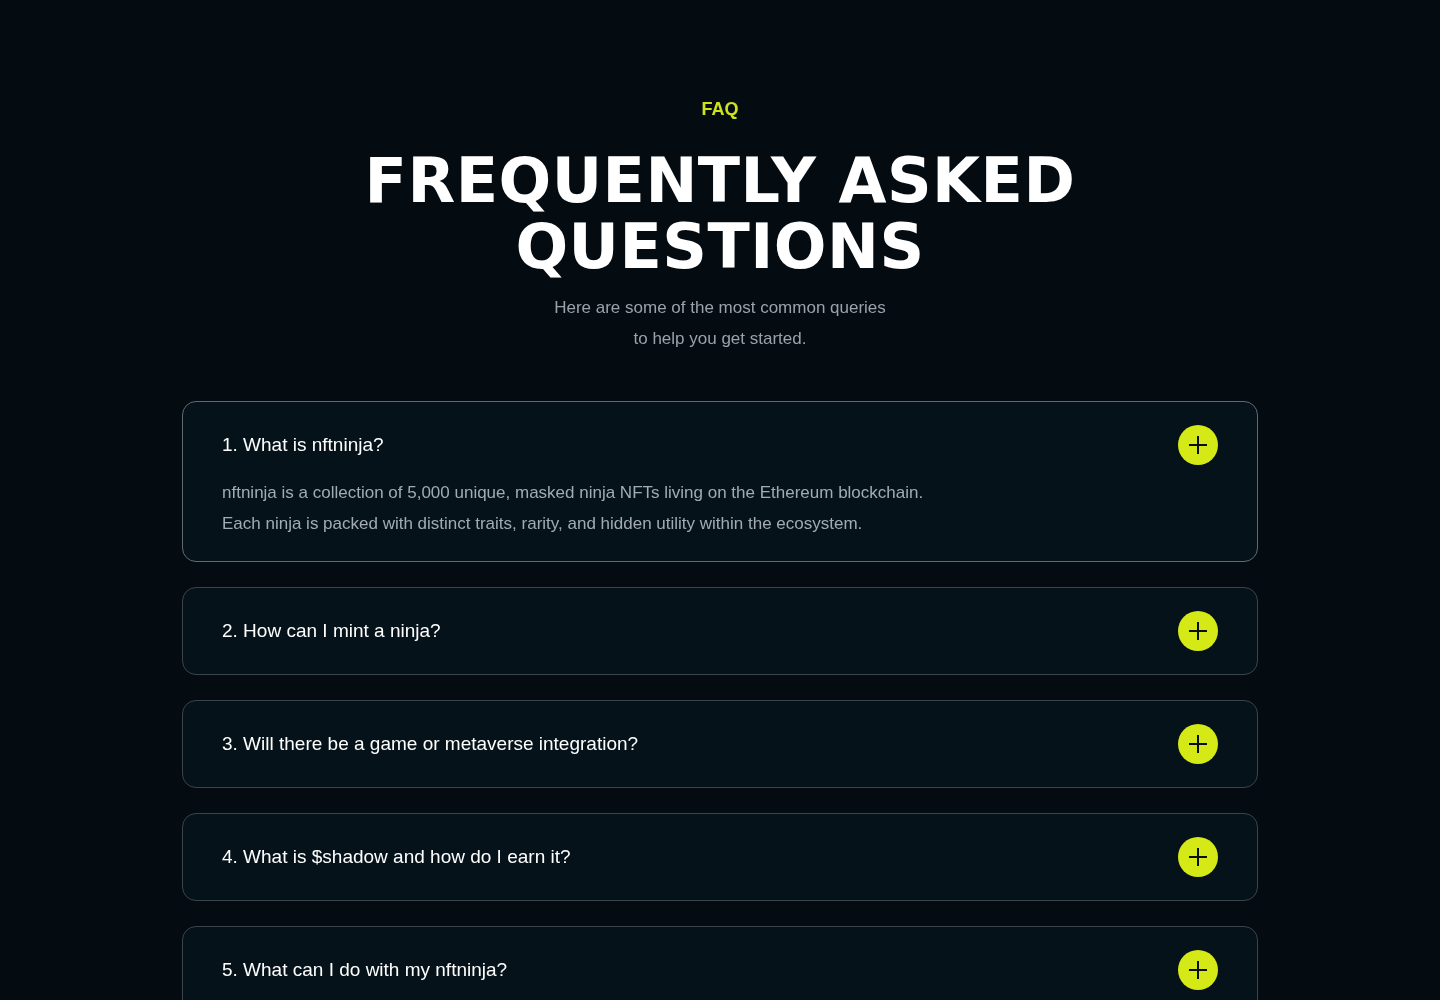 The width and height of the screenshot is (1440, 1000). I want to click on faq-question: 4. What is $shadow and how do I earn it?, so click(396, 857).